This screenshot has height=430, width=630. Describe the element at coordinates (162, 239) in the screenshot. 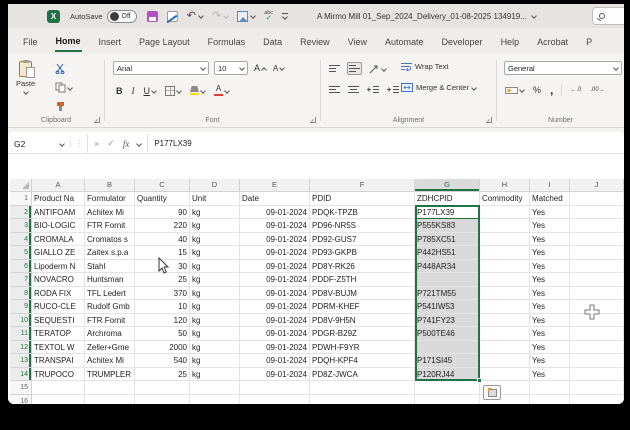

I see `cell-C4: 40` at that location.